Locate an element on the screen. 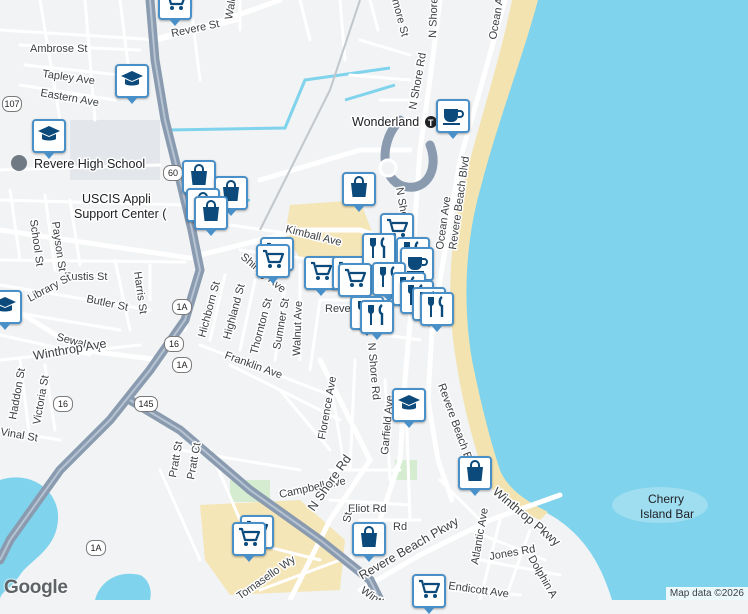  coffee-icon is located at coordinates (453, 116).